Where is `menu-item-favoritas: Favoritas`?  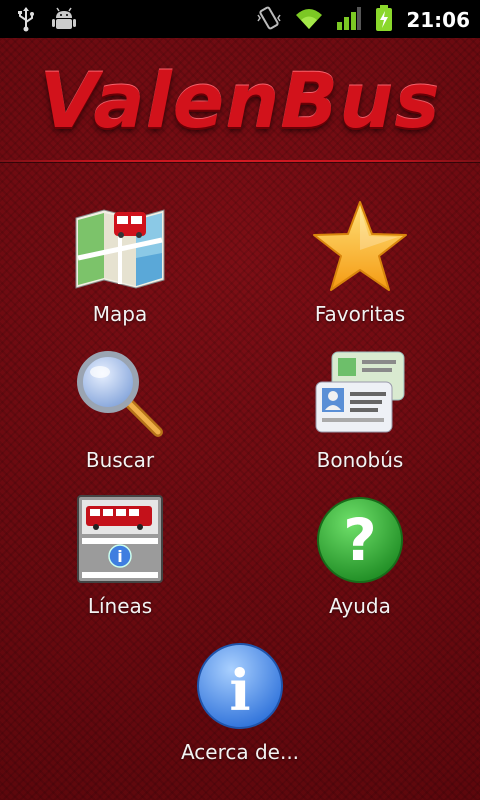 menu-item-favoritas: Favoritas is located at coordinates (360, 268).